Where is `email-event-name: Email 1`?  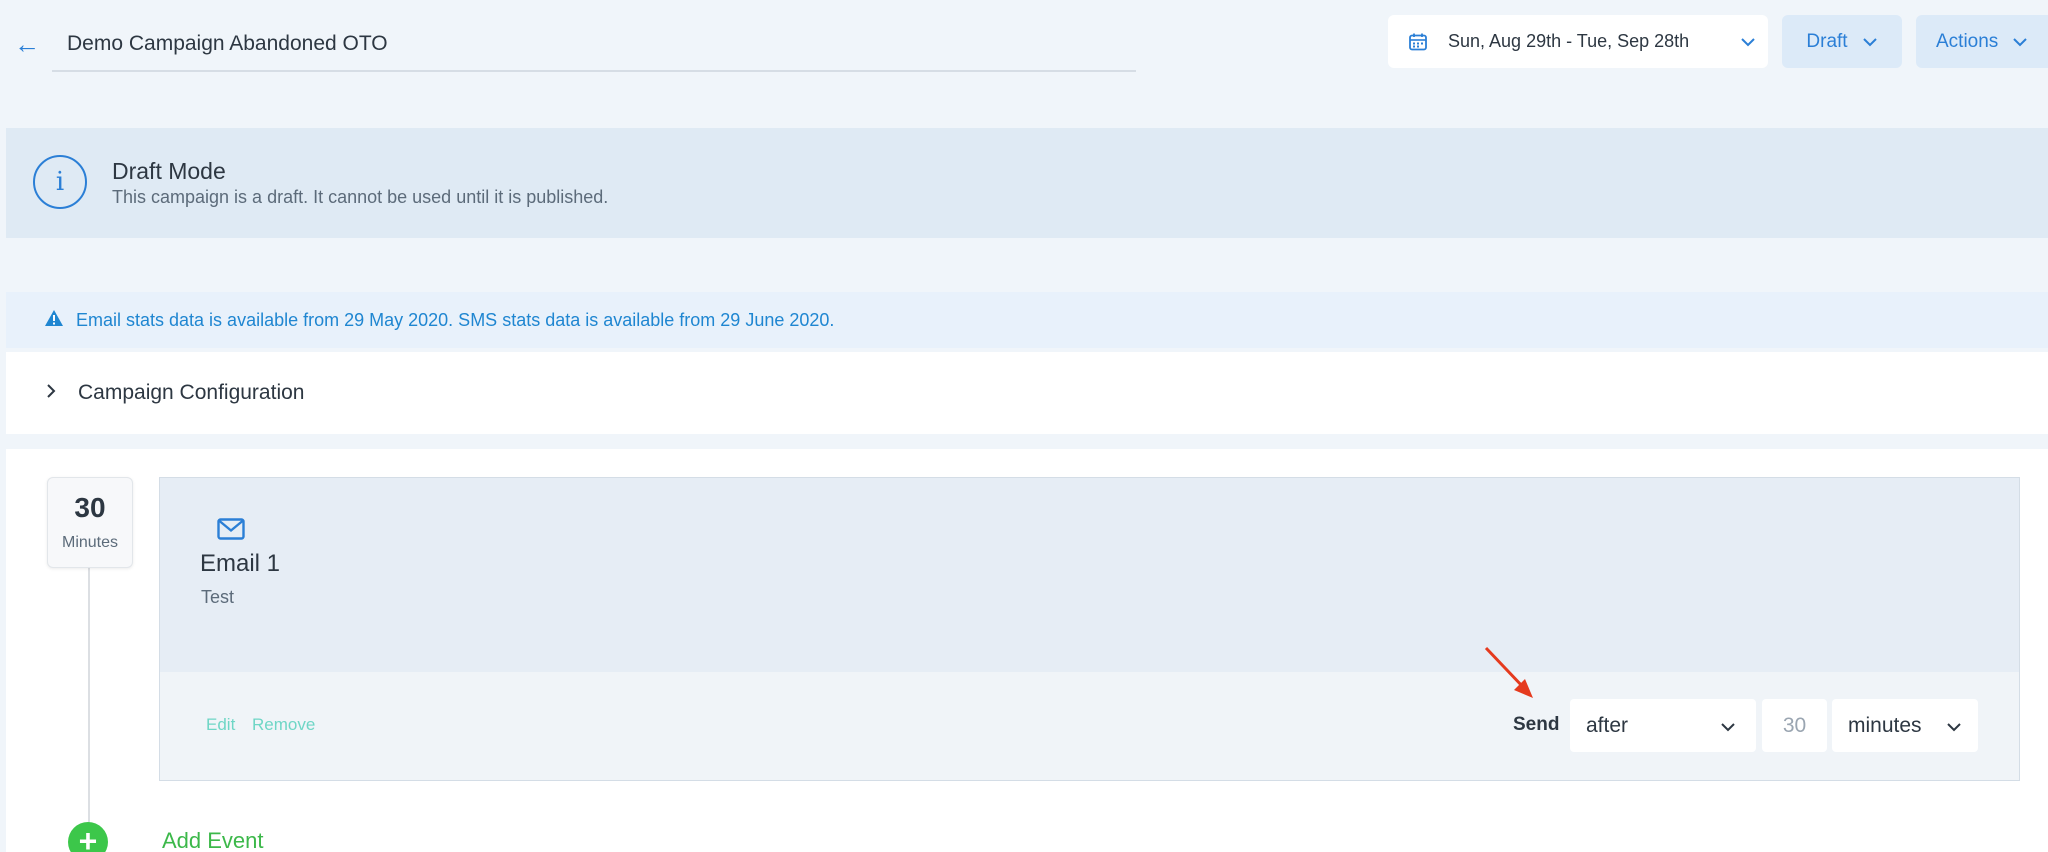
email-event-name: Email 1 is located at coordinates (240, 563).